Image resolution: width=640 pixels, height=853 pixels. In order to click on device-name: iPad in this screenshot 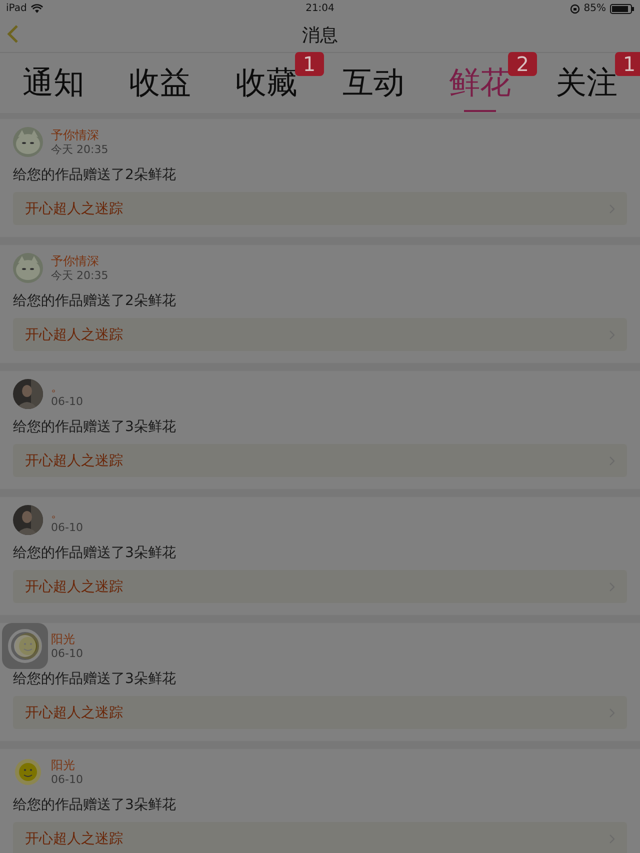, I will do `click(16, 8)`.